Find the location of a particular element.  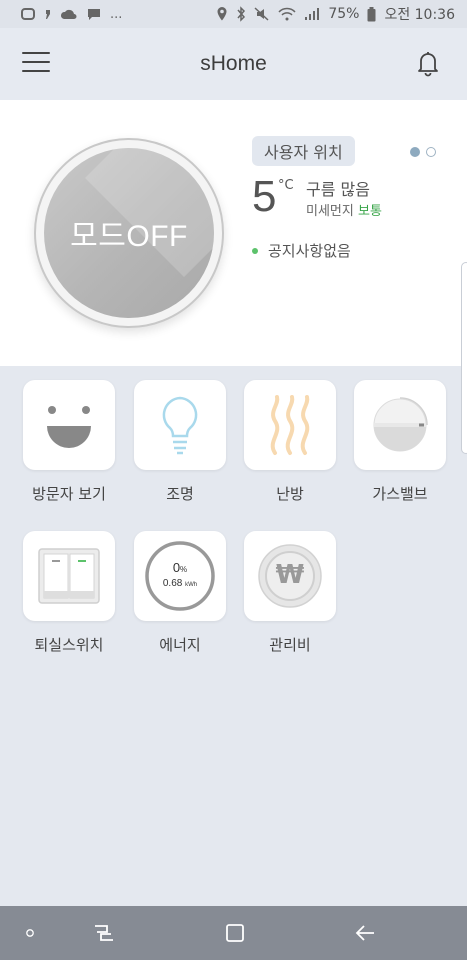

status-time: 오전 10:36 is located at coordinates (419, 15).